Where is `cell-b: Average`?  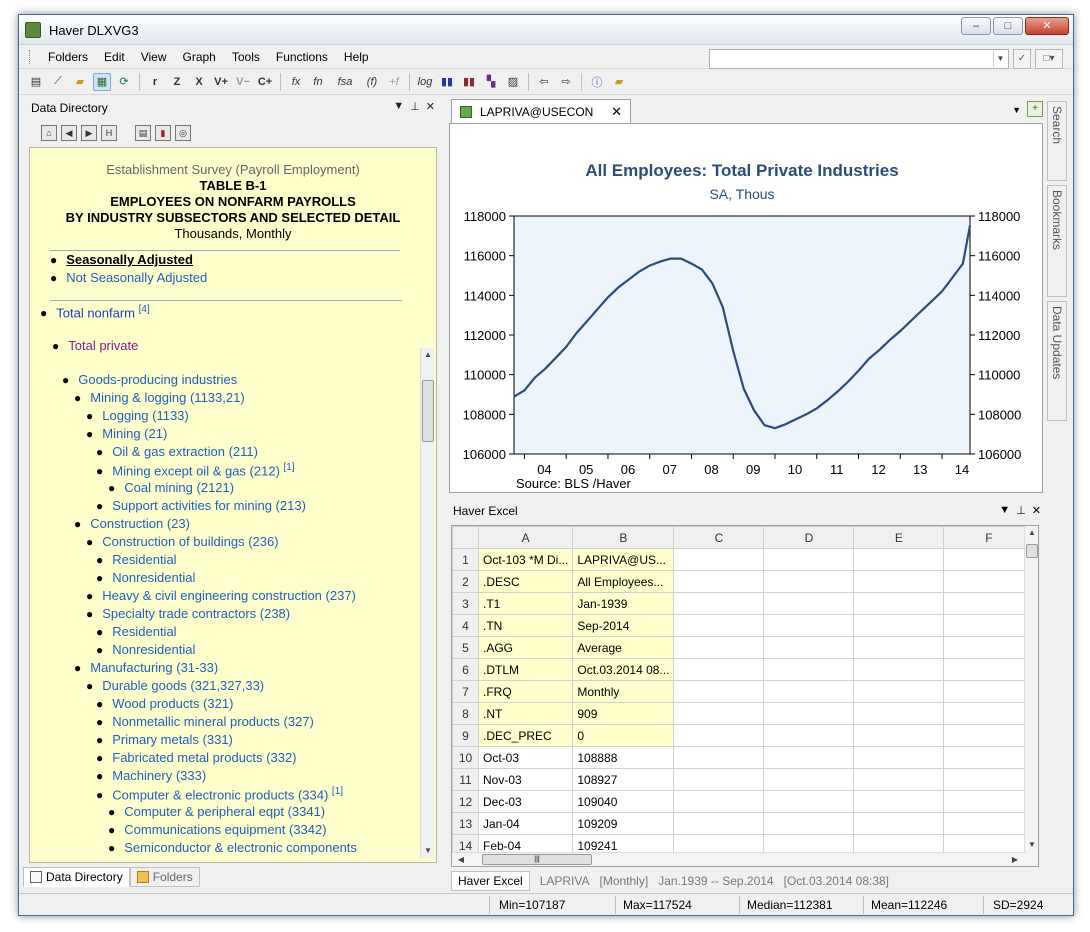
cell-b: Average is located at coordinates (623, 647).